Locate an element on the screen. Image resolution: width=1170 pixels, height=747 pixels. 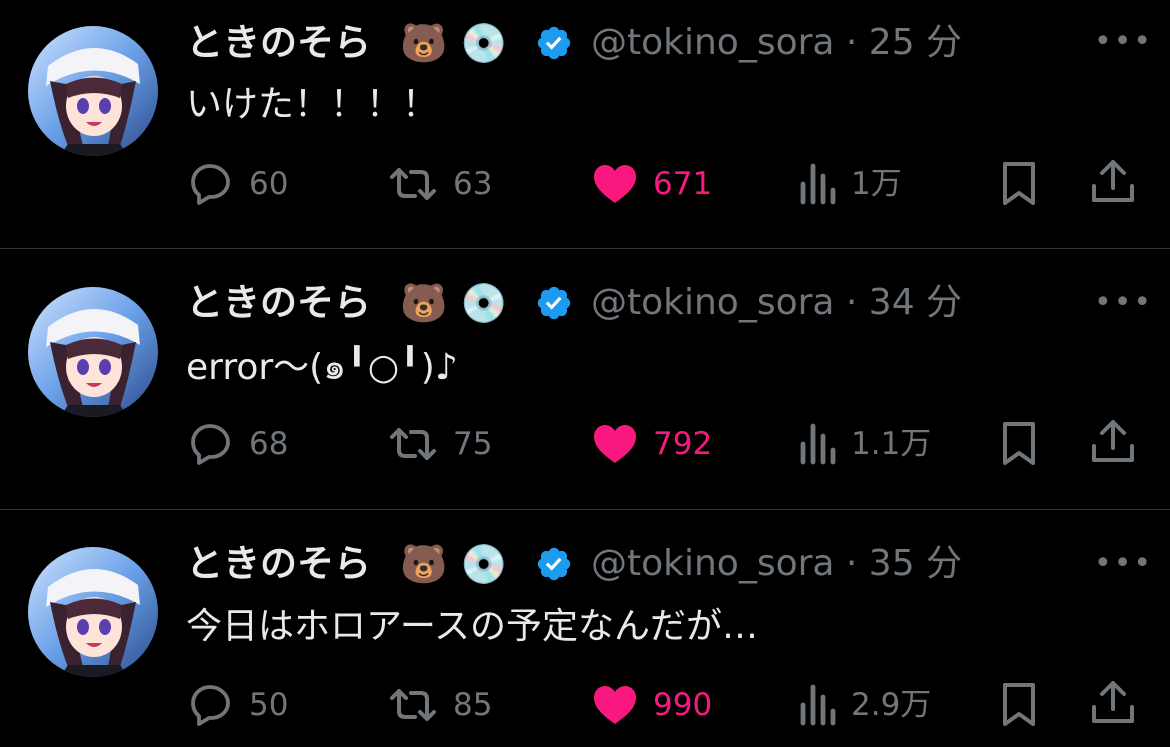
handle-and-time: @tokino_sora · 34 分 is located at coordinates (776, 303).